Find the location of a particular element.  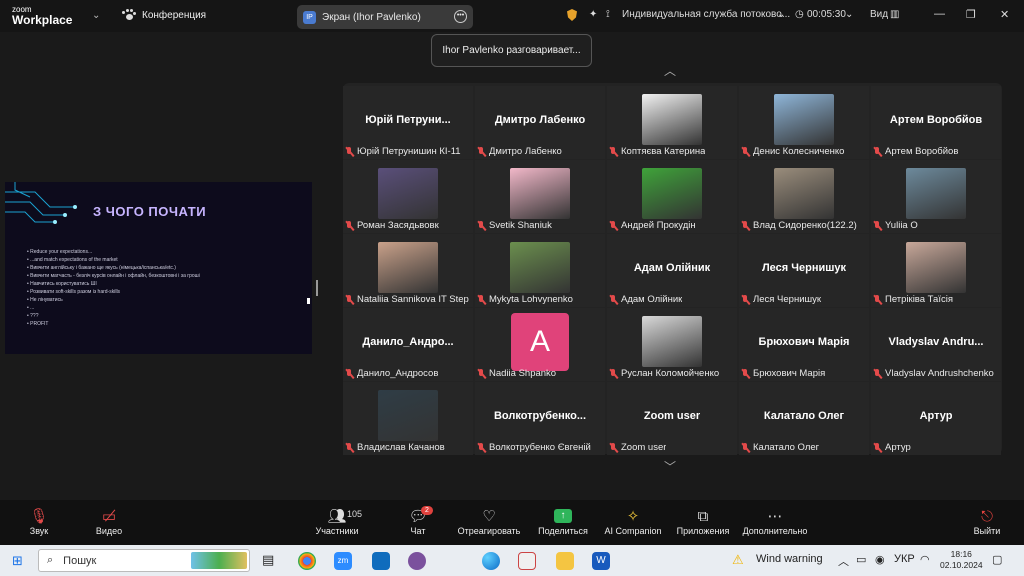

shield-icon is located at coordinates (572, 15).